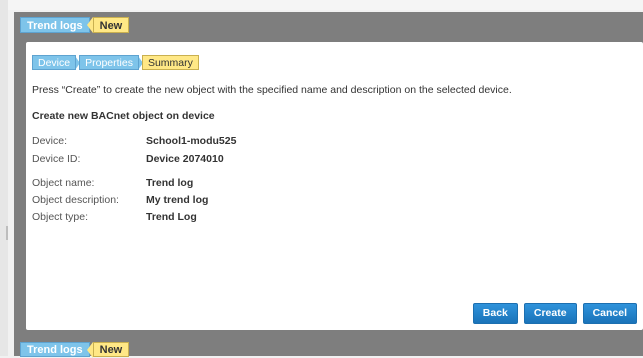 This screenshot has height=358, width=643. Describe the element at coordinates (55, 349) in the screenshot. I see `footer-breadcrumb-trend-logs: Trend logs` at that location.